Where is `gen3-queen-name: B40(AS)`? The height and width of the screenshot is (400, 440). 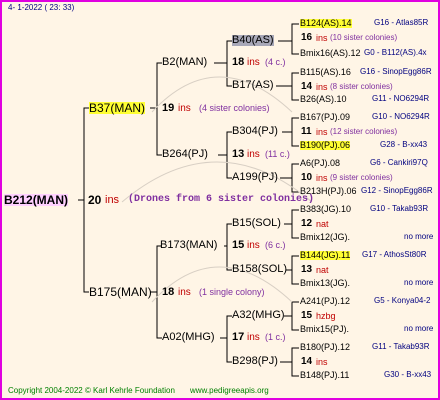 gen3-queen-name: B40(AS) is located at coordinates (253, 40).